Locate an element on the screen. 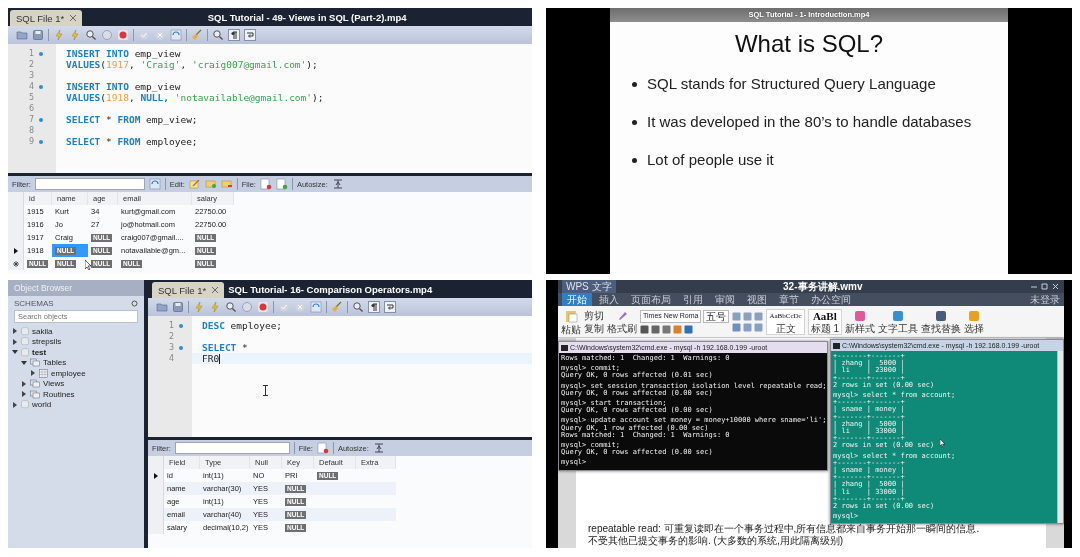 The height and width of the screenshot is (557, 1080). bullet-icon is located at coordinates (634, 84).